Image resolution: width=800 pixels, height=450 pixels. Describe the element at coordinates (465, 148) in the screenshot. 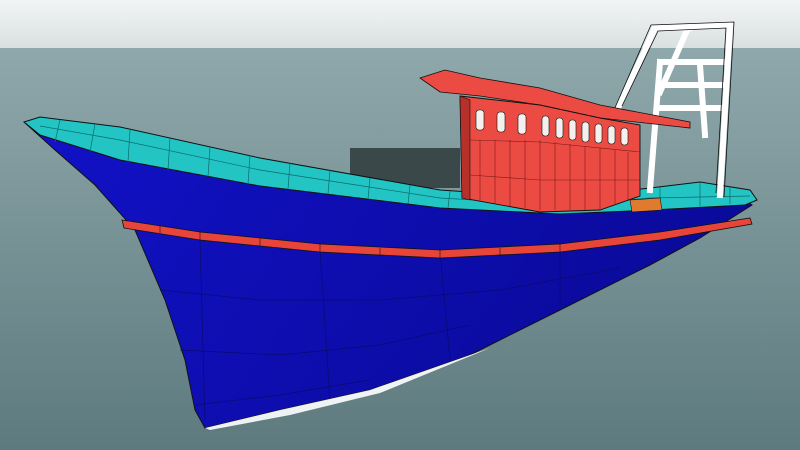

I see `cabin-front-side` at that location.